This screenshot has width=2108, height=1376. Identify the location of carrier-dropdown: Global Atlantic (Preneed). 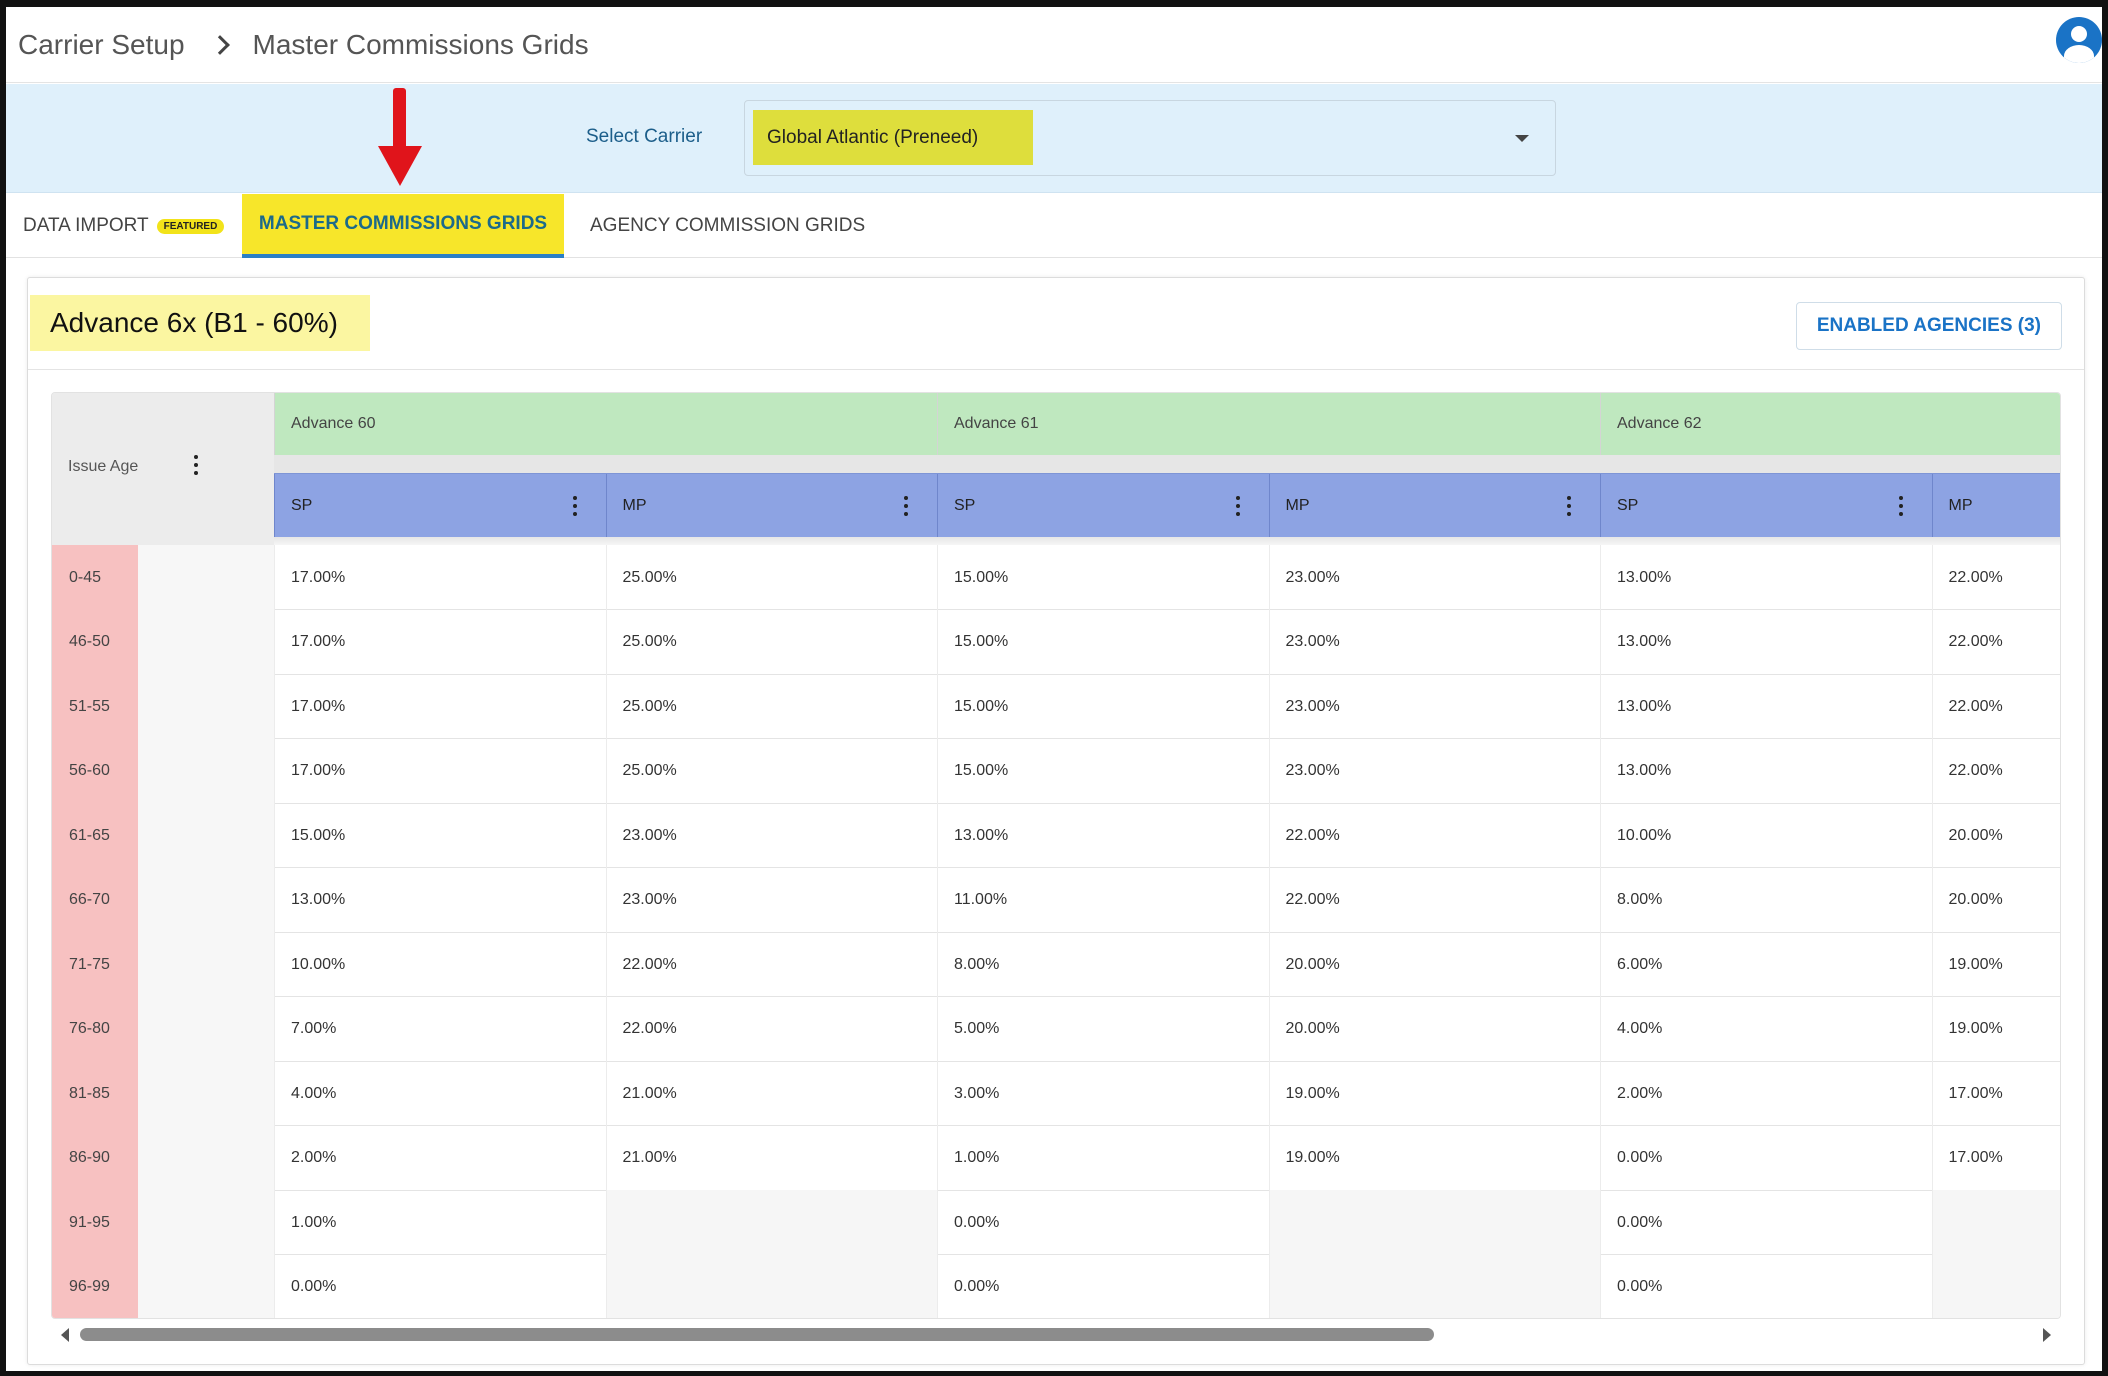
(1150, 138).